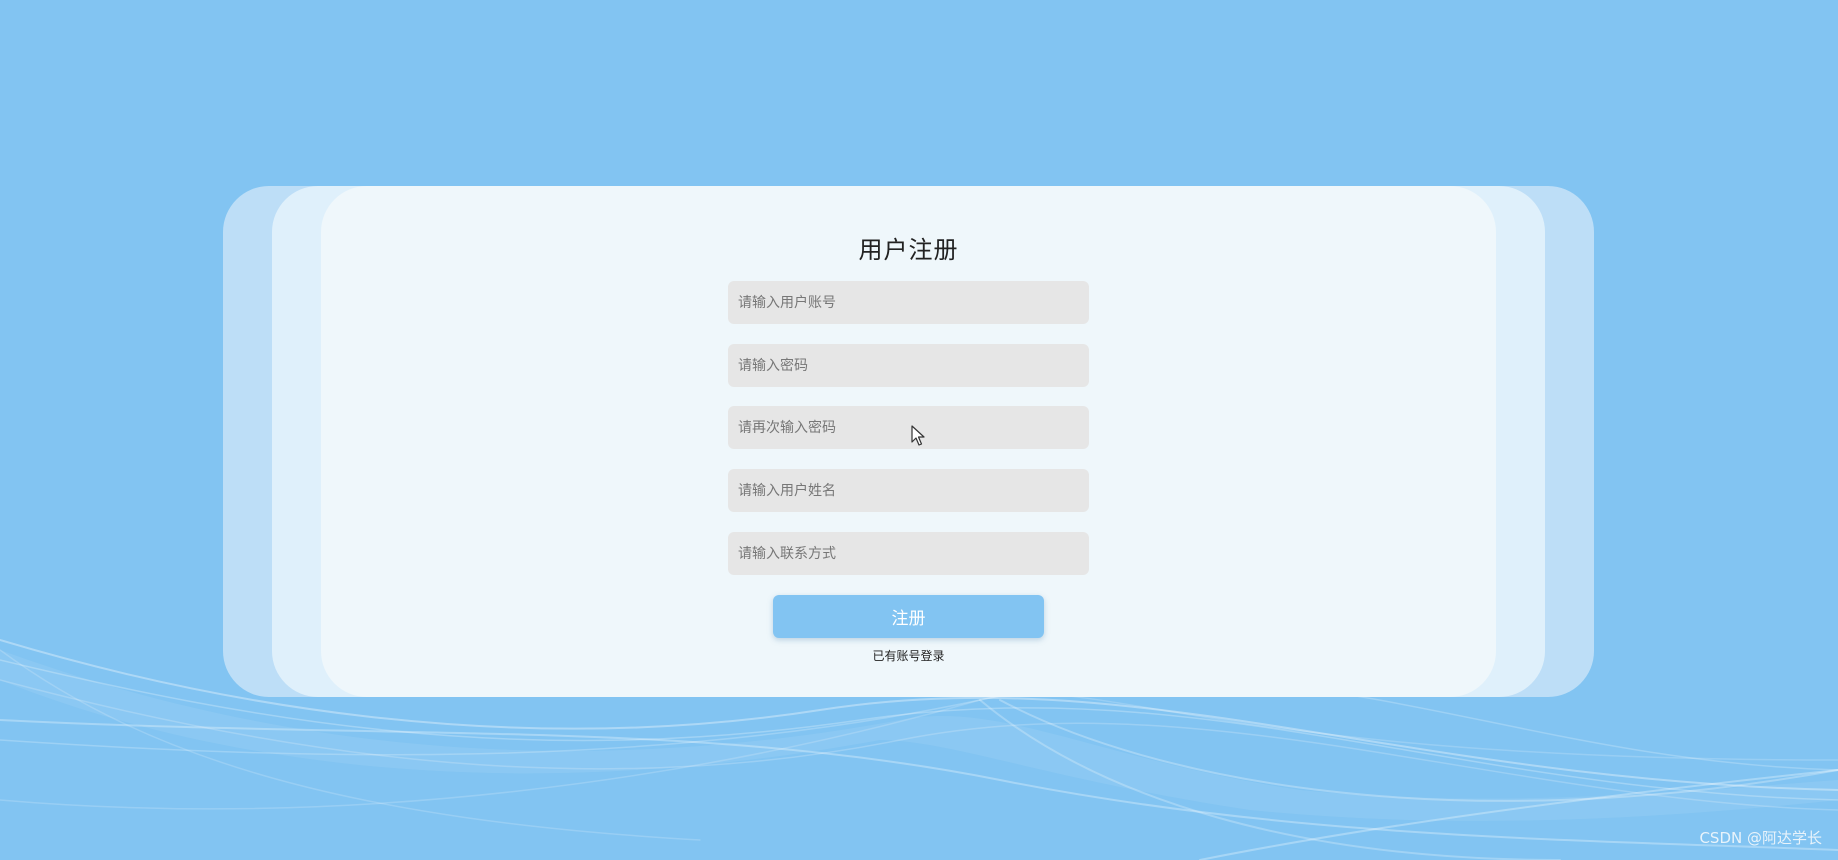  Describe the element at coordinates (908, 655) in the screenshot. I see `login-link: 已有账号登录` at that location.